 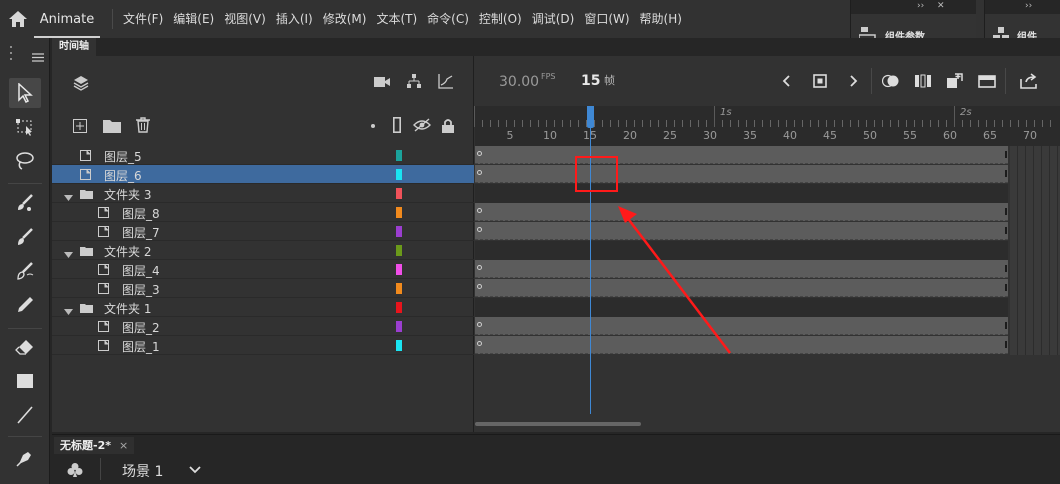 I want to click on expand-chevron-icon, so click(x=70, y=252).